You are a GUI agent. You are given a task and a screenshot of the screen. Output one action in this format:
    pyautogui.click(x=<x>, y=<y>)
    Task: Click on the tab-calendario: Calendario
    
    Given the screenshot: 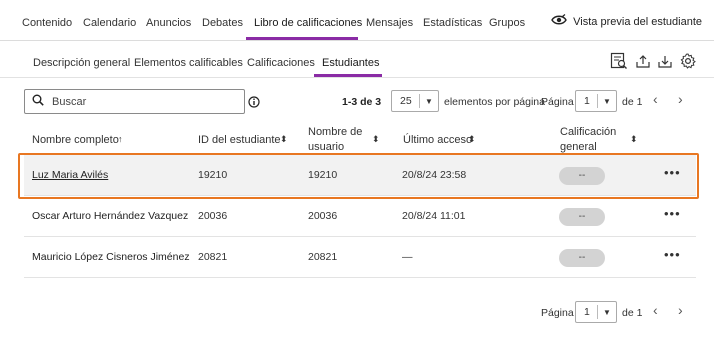 What is the action you would take?
    pyautogui.click(x=109, y=23)
    